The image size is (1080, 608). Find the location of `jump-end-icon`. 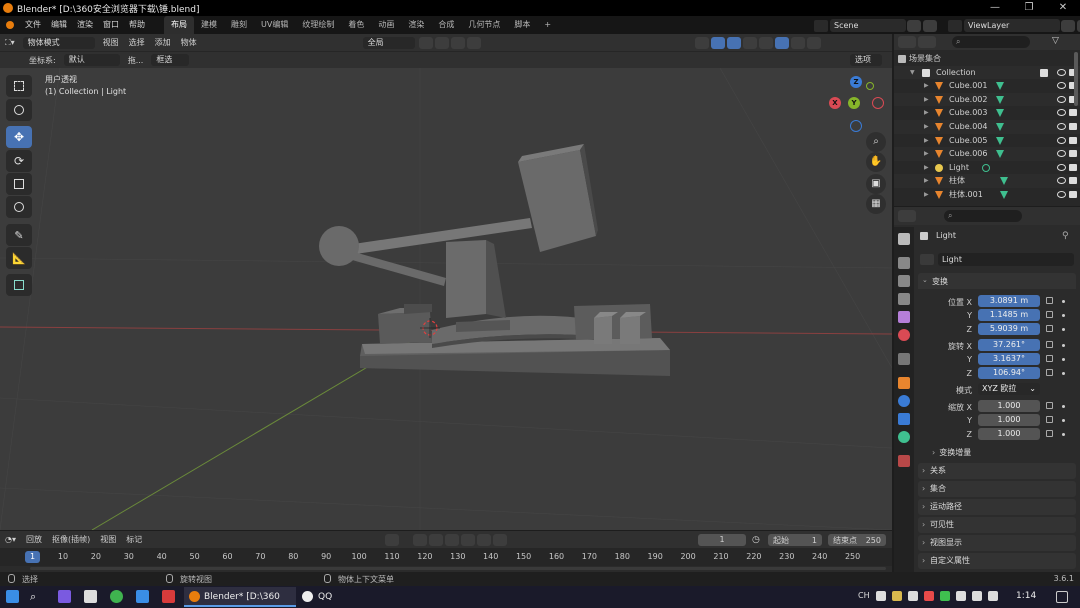

jump-end-icon is located at coordinates (500, 540).